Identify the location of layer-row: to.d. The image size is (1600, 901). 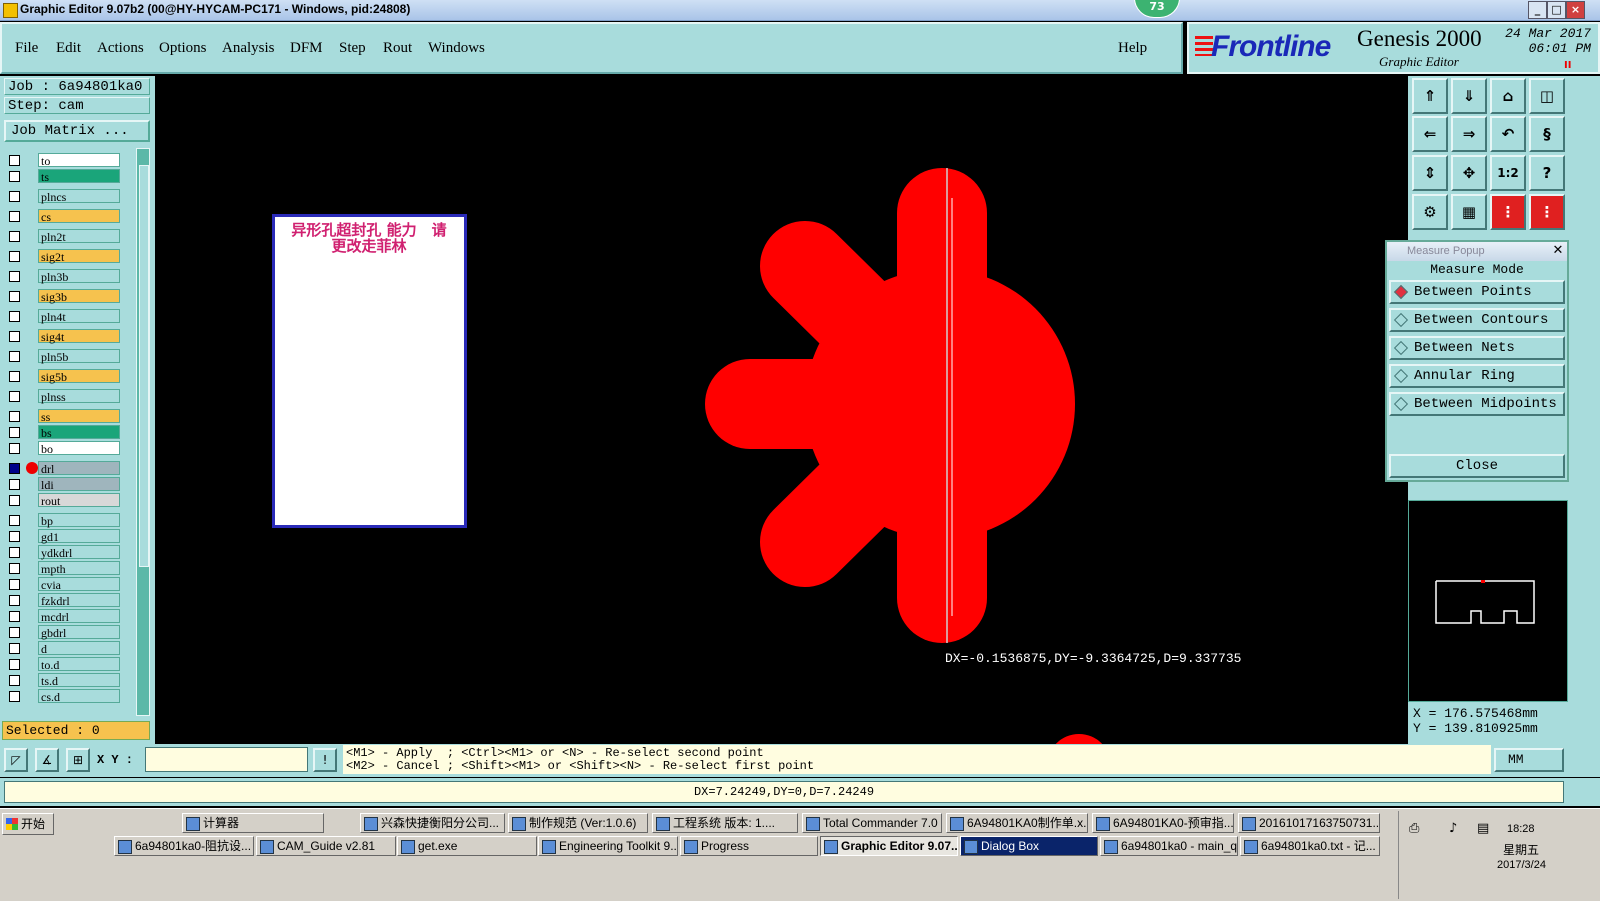
(64, 664).